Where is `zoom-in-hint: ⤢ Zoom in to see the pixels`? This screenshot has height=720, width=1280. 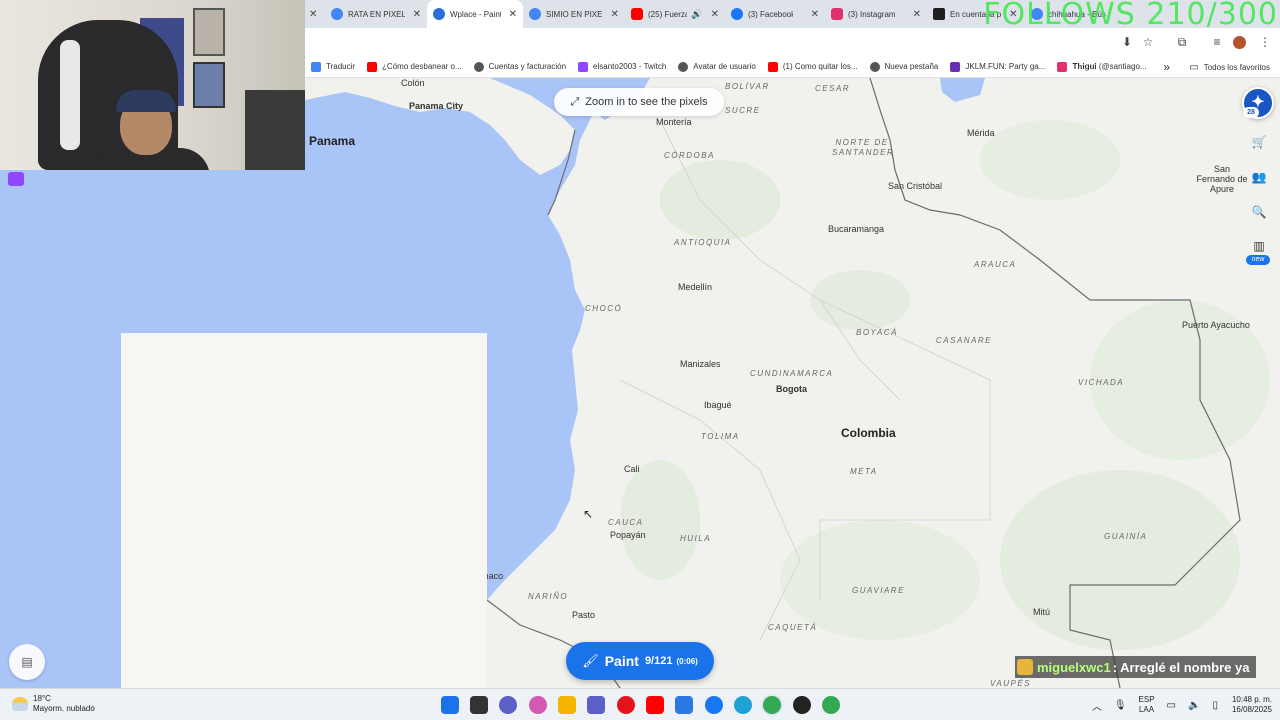 zoom-in-hint: ⤢ Zoom in to see the pixels is located at coordinates (639, 102).